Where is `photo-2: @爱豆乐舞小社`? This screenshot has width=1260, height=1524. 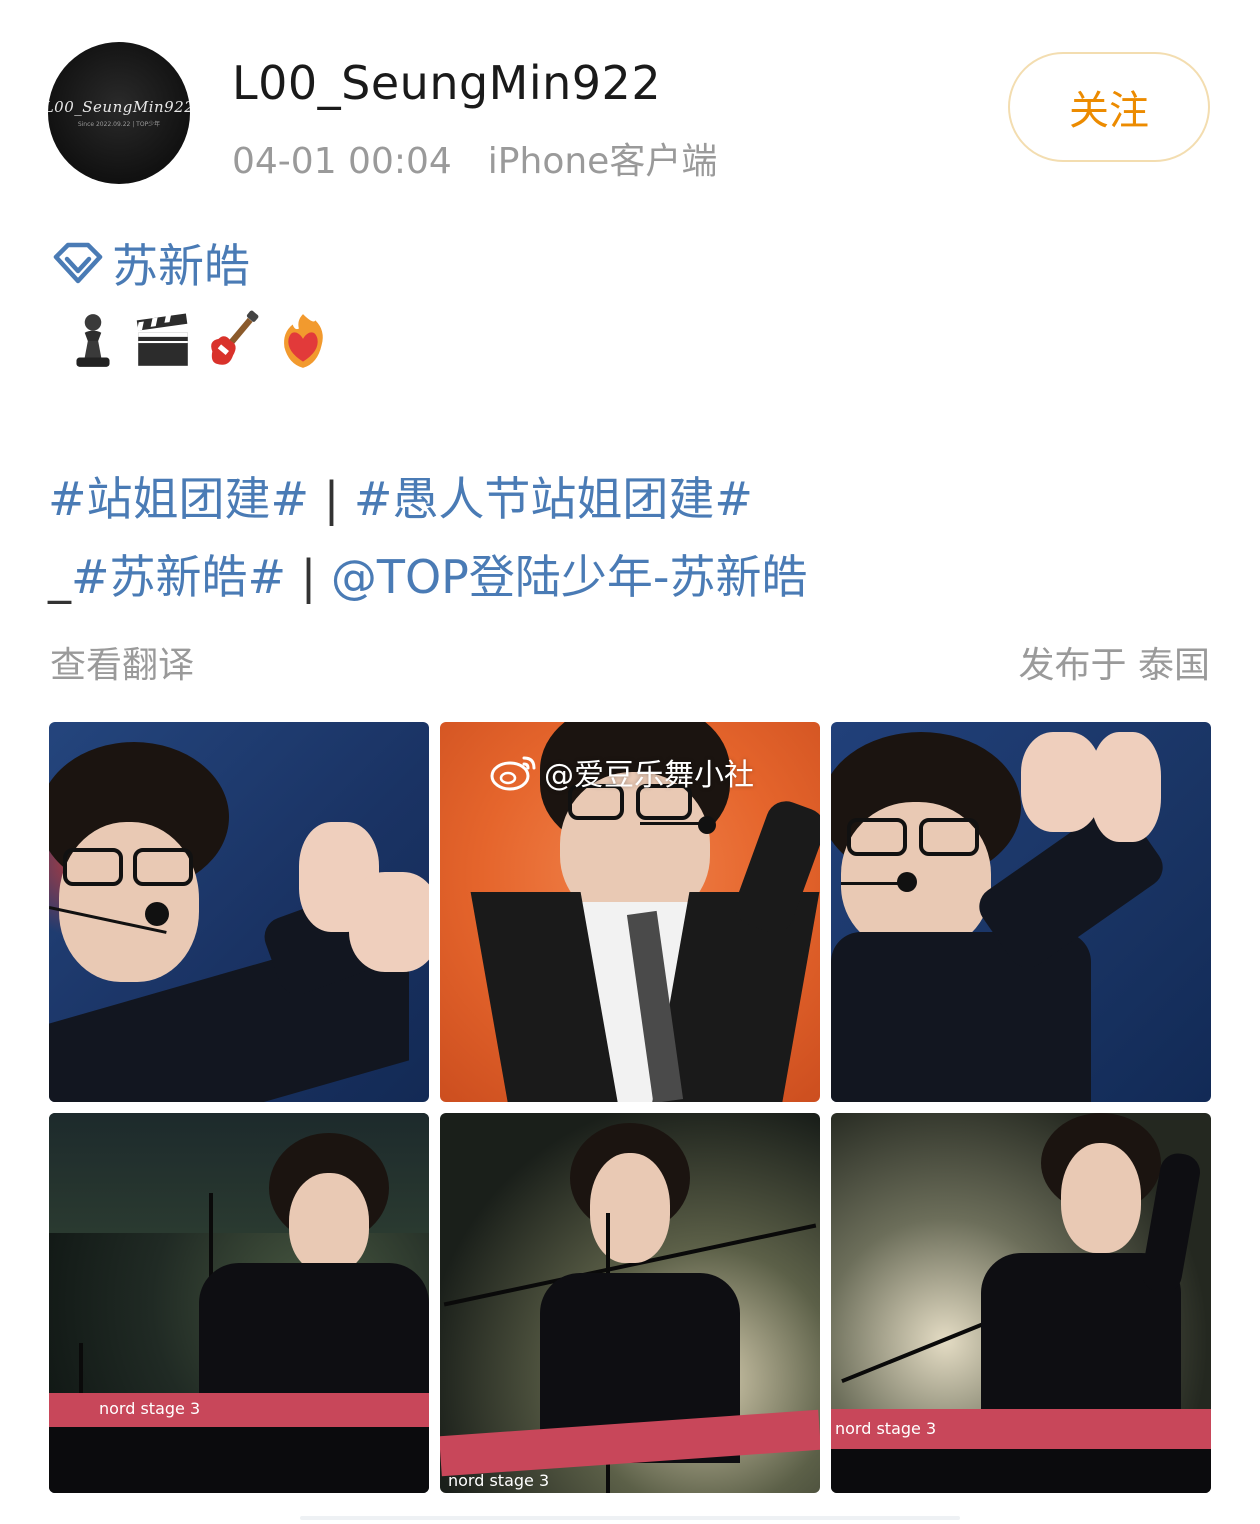
photo-2: @爱豆乐舞小社 is located at coordinates (630, 912).